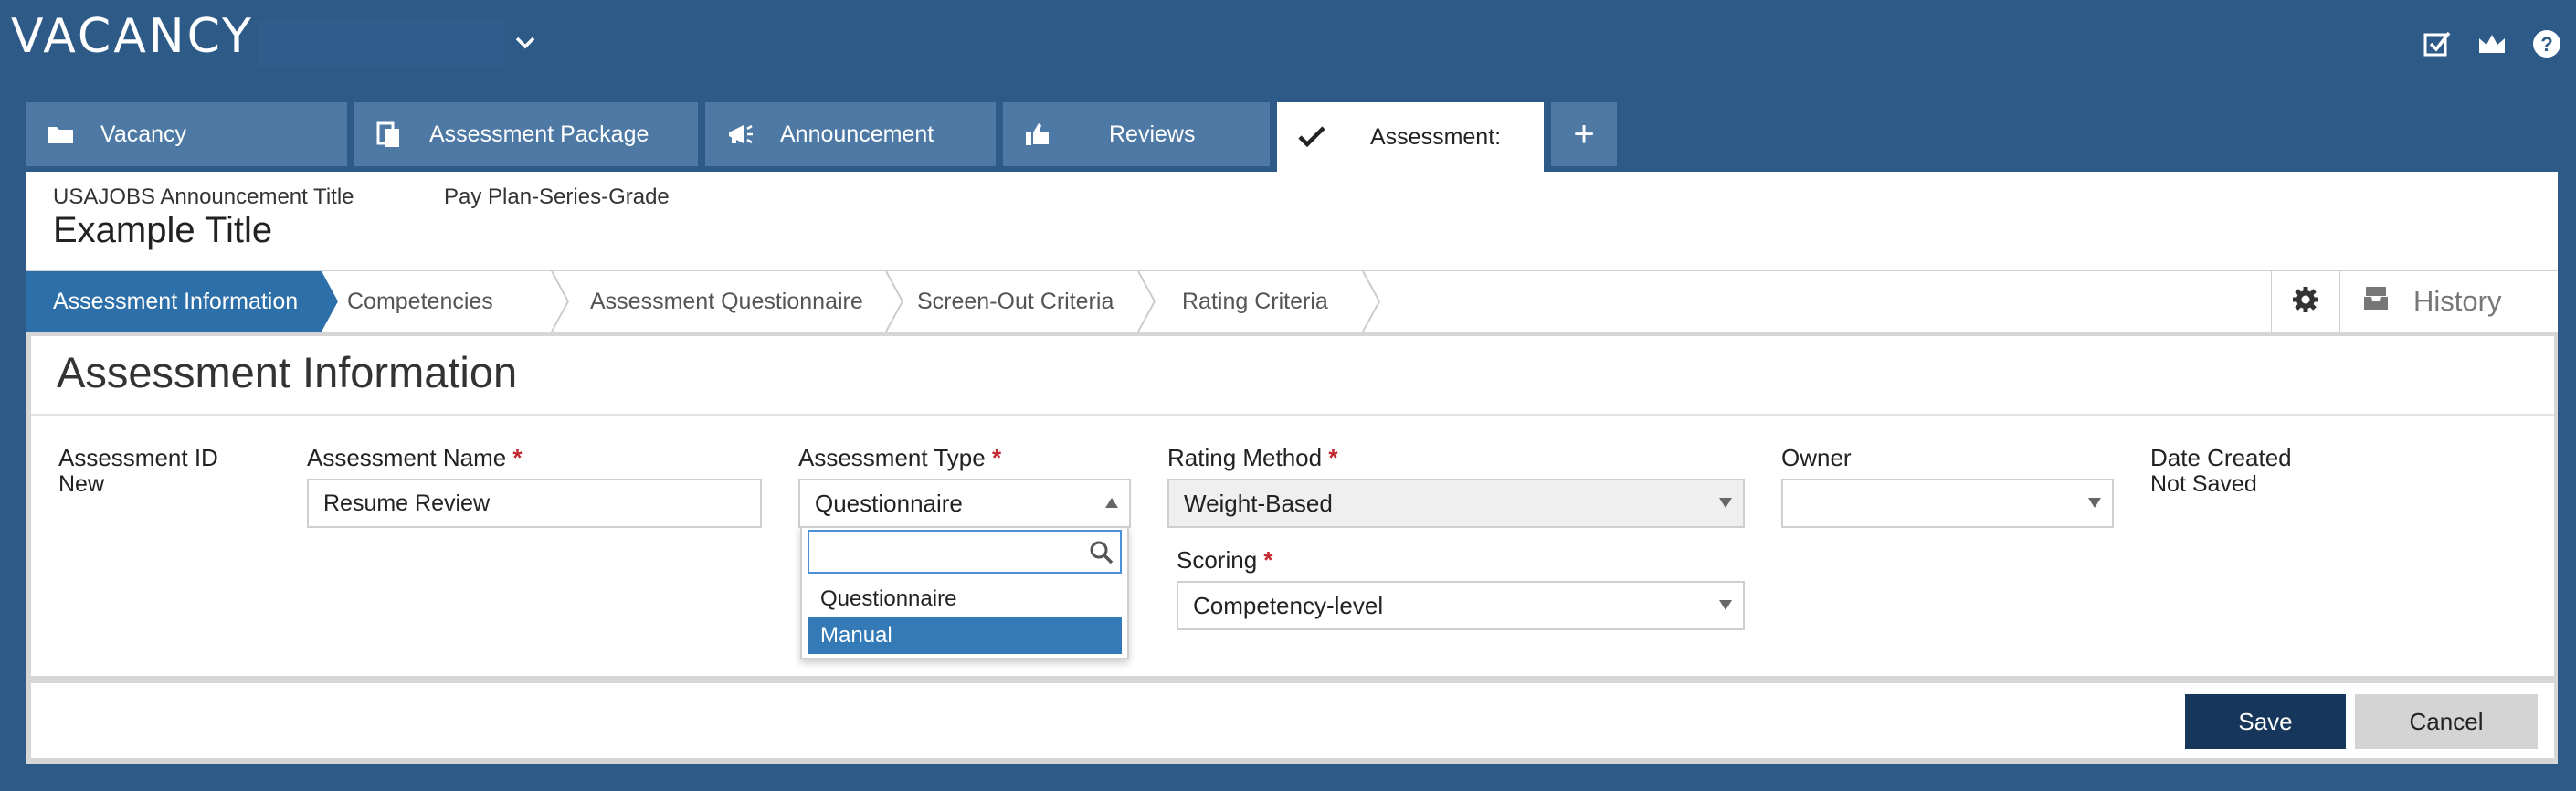 This screenshot has width=2576, height=791. I want to click on owner-select, so click(1947, 503).